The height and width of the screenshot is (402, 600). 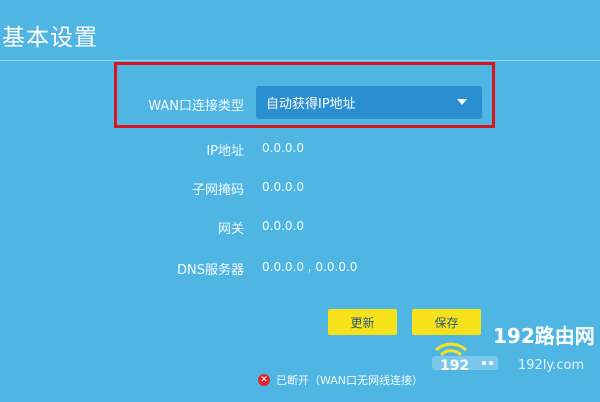 What do you see at coordinates (362, 322) in the screenshot?
I see `refresh-button: 更新` at bounding box center [362, 322].